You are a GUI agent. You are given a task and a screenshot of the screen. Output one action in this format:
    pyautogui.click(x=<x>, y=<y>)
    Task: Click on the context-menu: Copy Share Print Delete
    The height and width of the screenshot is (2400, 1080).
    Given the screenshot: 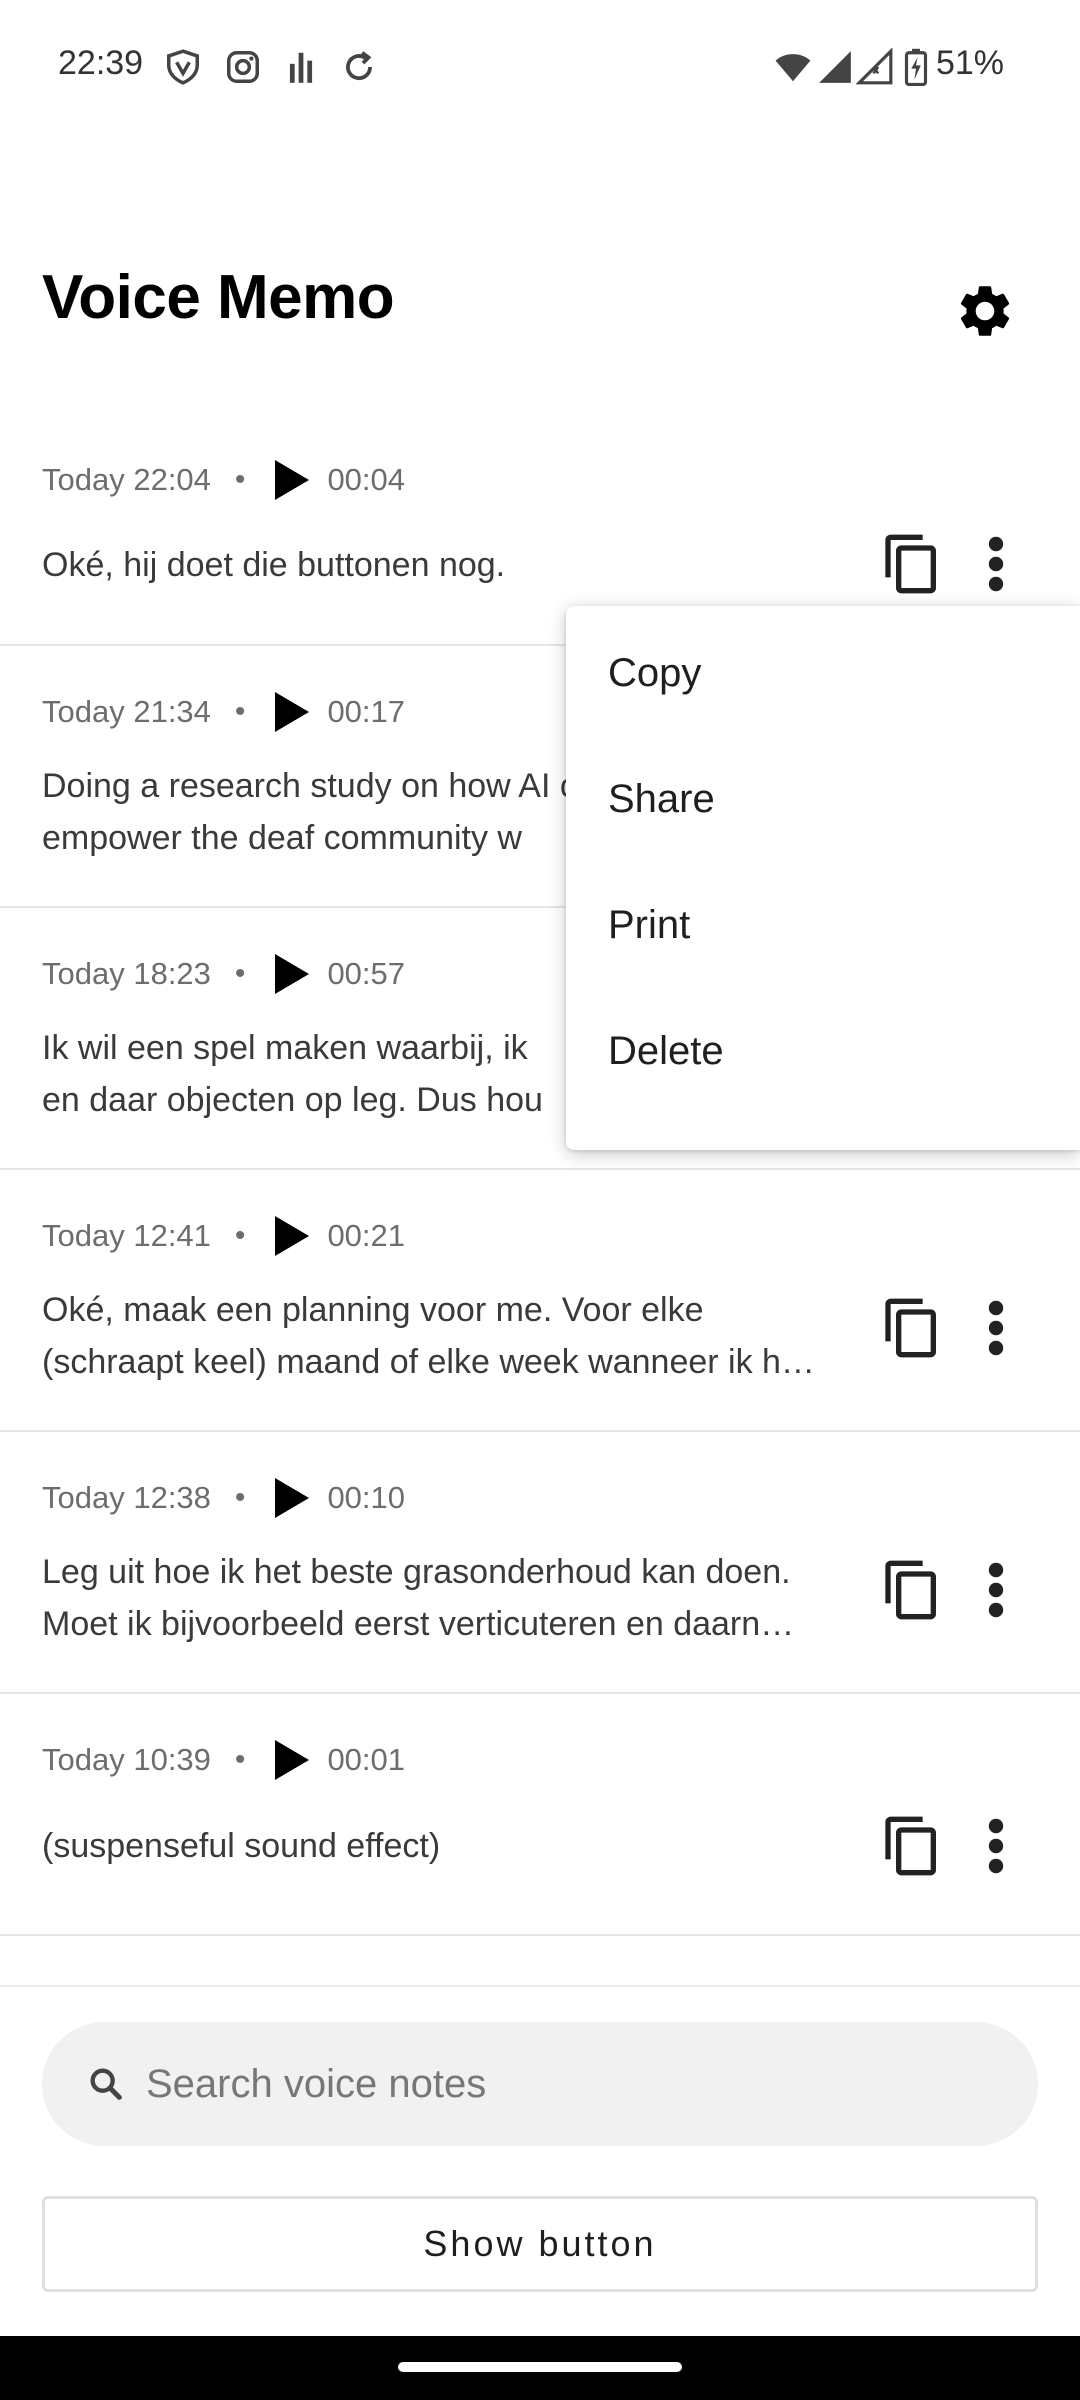 What is the action you would take?
    pyautogui.click(x=823, y=878)
    